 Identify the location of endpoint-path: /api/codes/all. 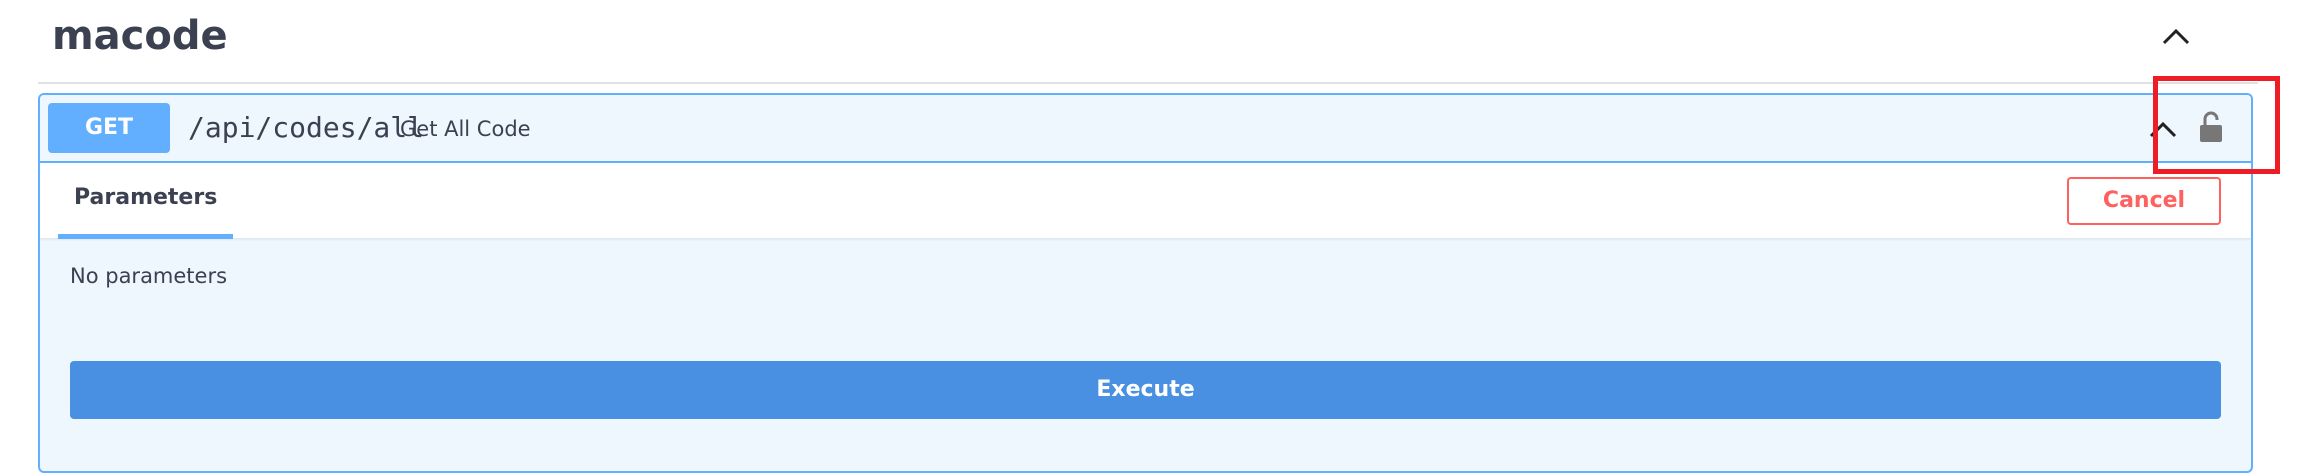
(306, 127).